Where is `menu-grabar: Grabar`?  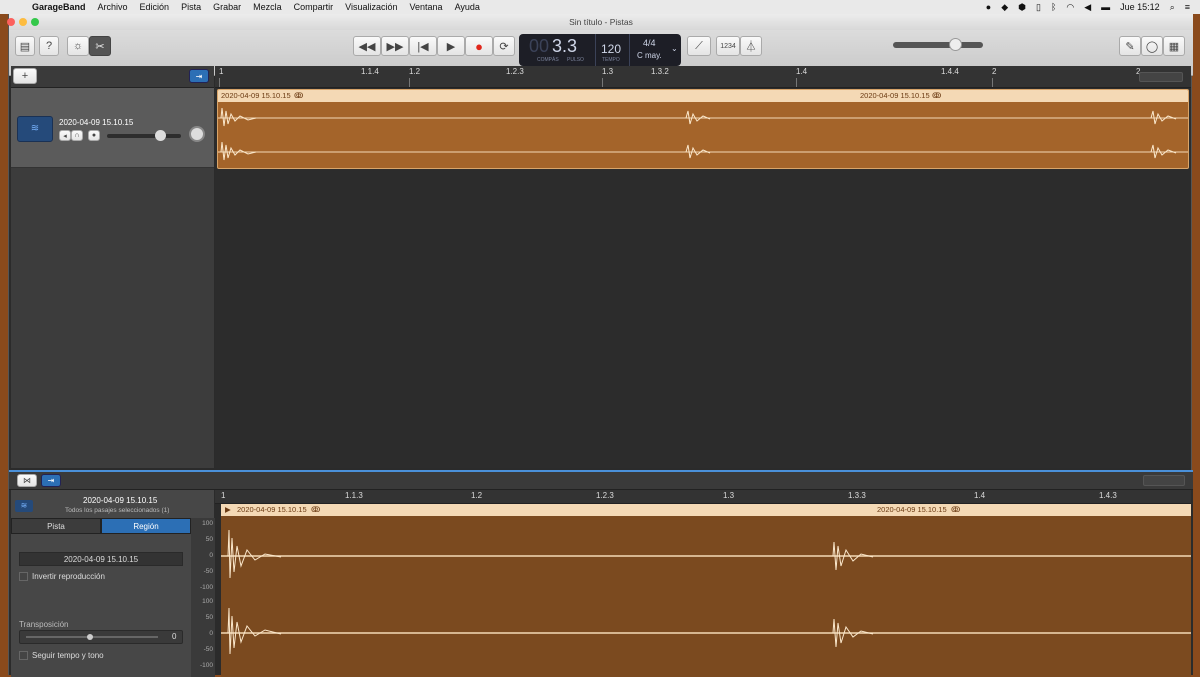 menu-grabar: Grabar is located at coordinates (227, 7).